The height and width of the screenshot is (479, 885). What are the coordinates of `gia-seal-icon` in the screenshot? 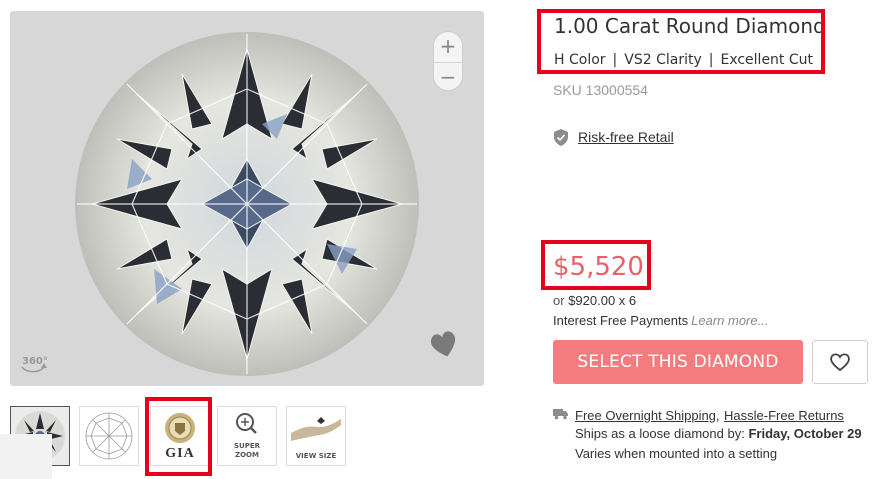 It's located at (180, 428).